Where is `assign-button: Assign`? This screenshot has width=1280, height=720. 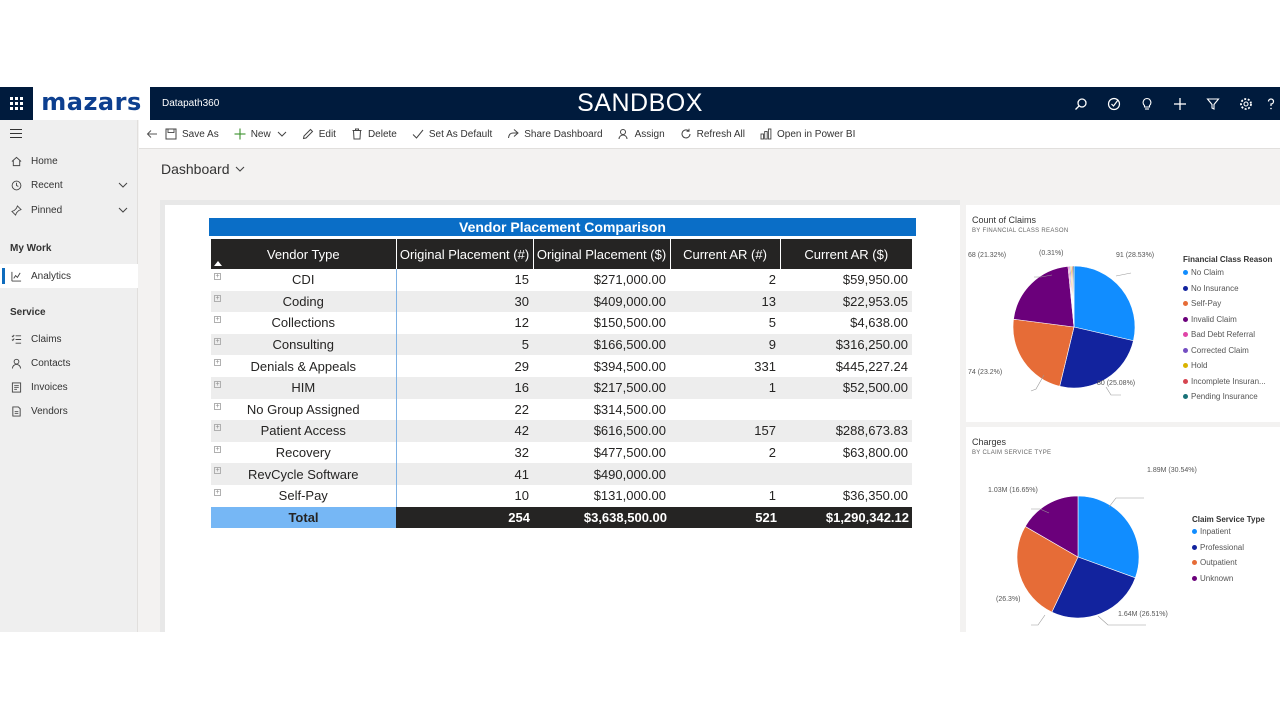
assign-button: Assign is located at coordinates (641, 134).